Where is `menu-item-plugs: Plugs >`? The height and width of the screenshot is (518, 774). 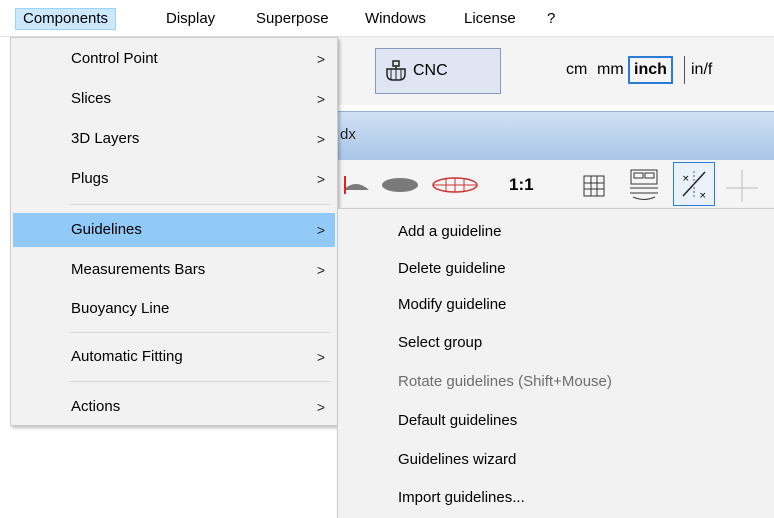
menu-item-plugs: Plugs > is located at coordinates (174, 179).